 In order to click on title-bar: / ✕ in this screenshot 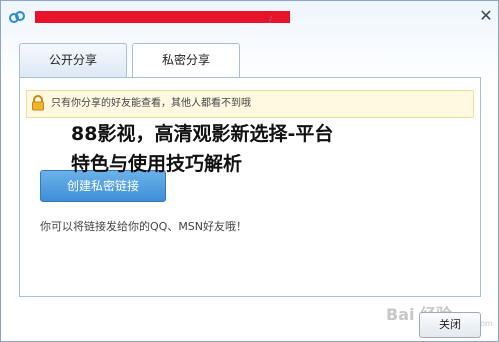, I will do `click(249, 18)`.